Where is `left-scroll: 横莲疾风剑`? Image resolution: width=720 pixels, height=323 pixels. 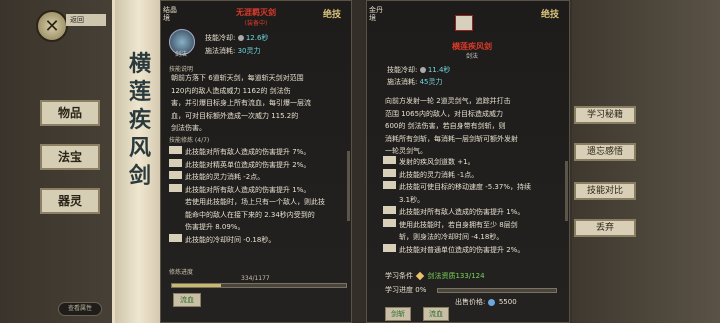
left-scroll: 横莲疾风剑 is located at coordinates (137, 161).